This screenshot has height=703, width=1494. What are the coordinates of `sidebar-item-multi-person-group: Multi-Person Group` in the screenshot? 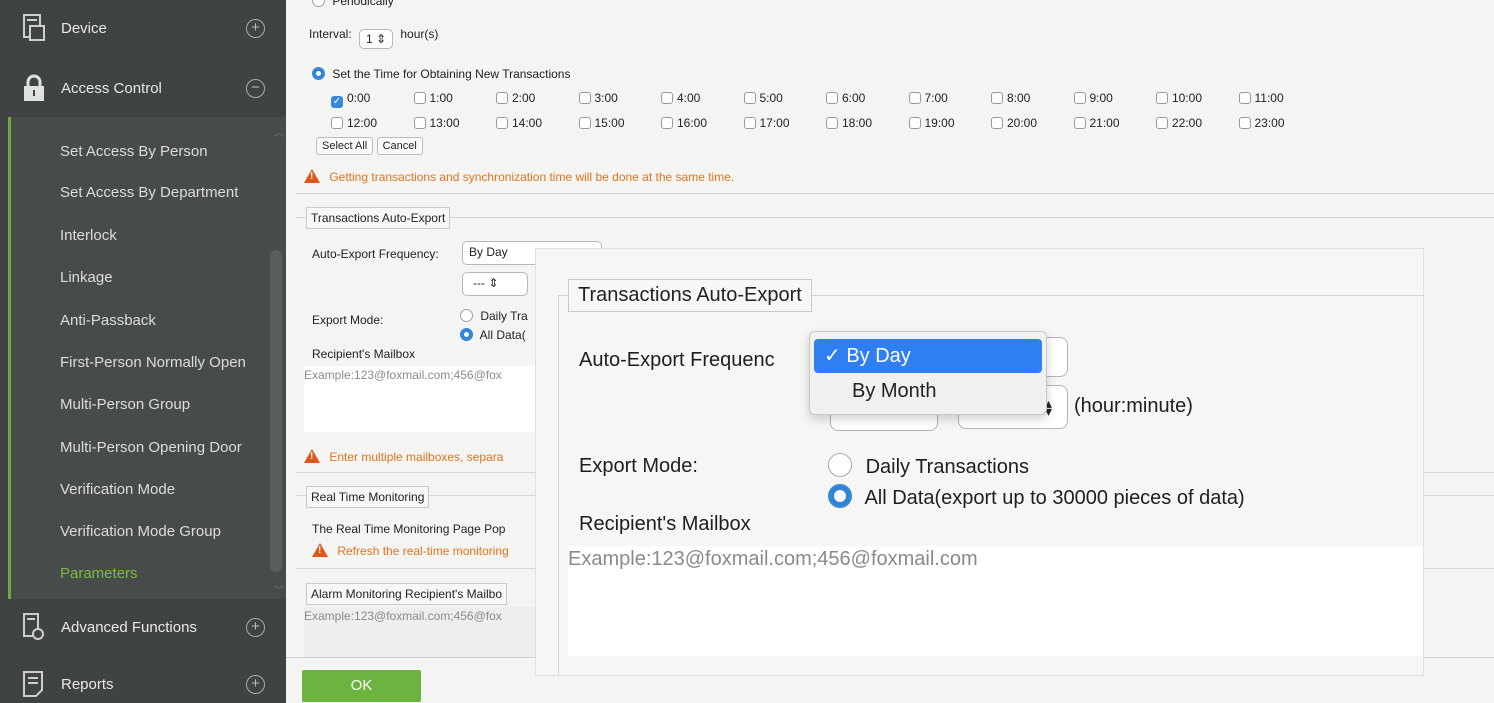 It's located at (125, 404).